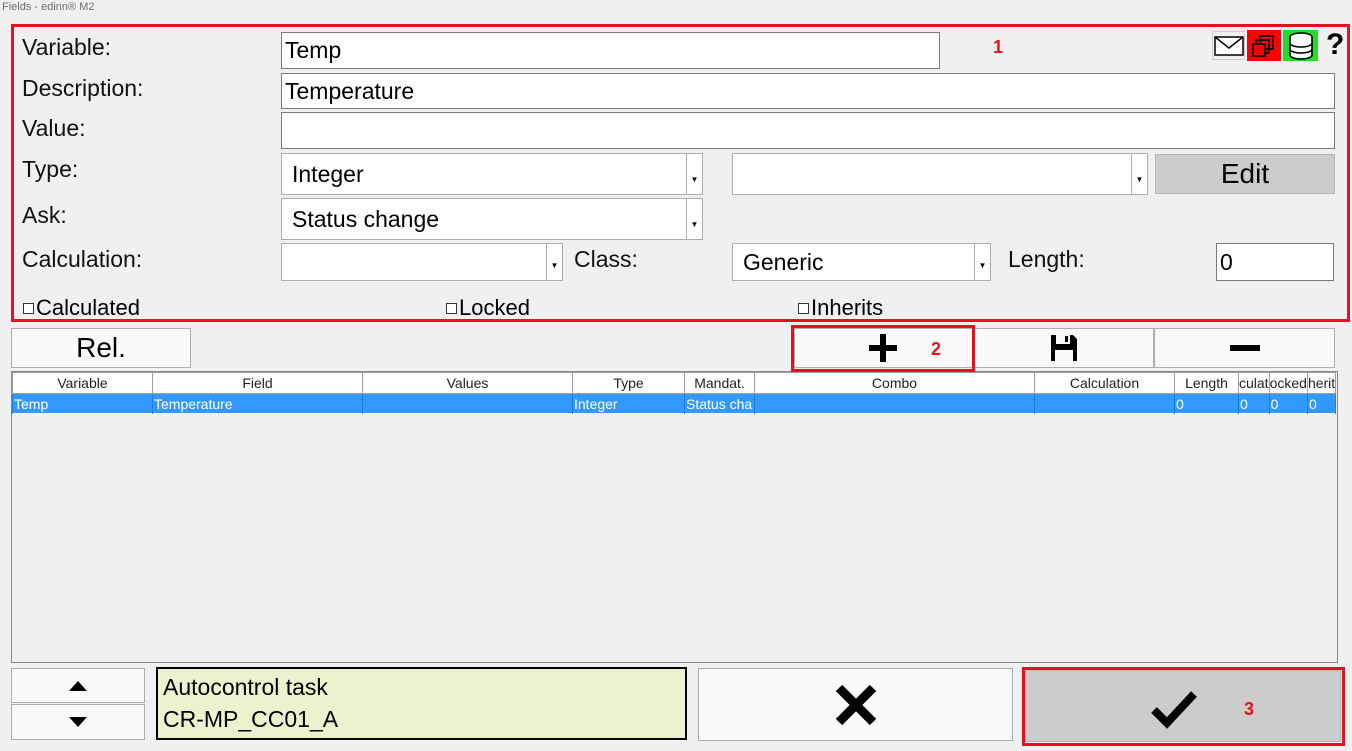 The width and height of the screenshot is (1352, 751). I want to click on class-select-value: Generic, so click(783, 261).